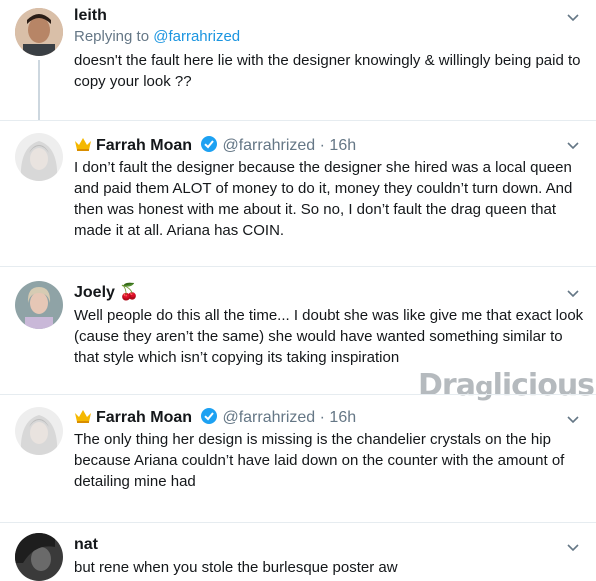 This screenshot has width=596, height=581. What do you see at coordinates (94, 292) in the screenshot?
I see `display-name: Joely` at bounding box center [94, 292].